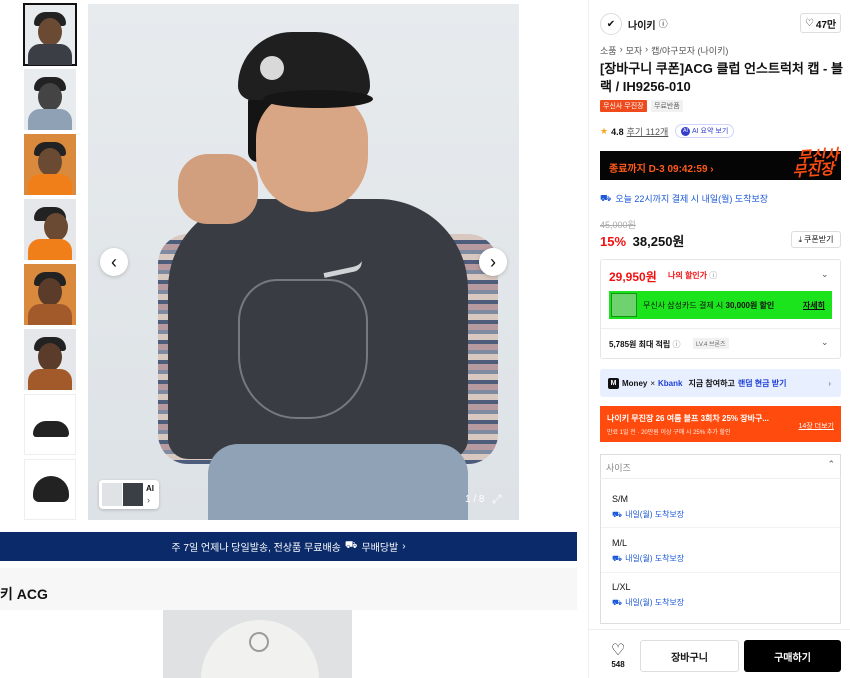  Describe the element at coordinates (689, 50) in the screenshot. I see `breadcrumb-item: 캡/야구모자 (나이키)` at that location.